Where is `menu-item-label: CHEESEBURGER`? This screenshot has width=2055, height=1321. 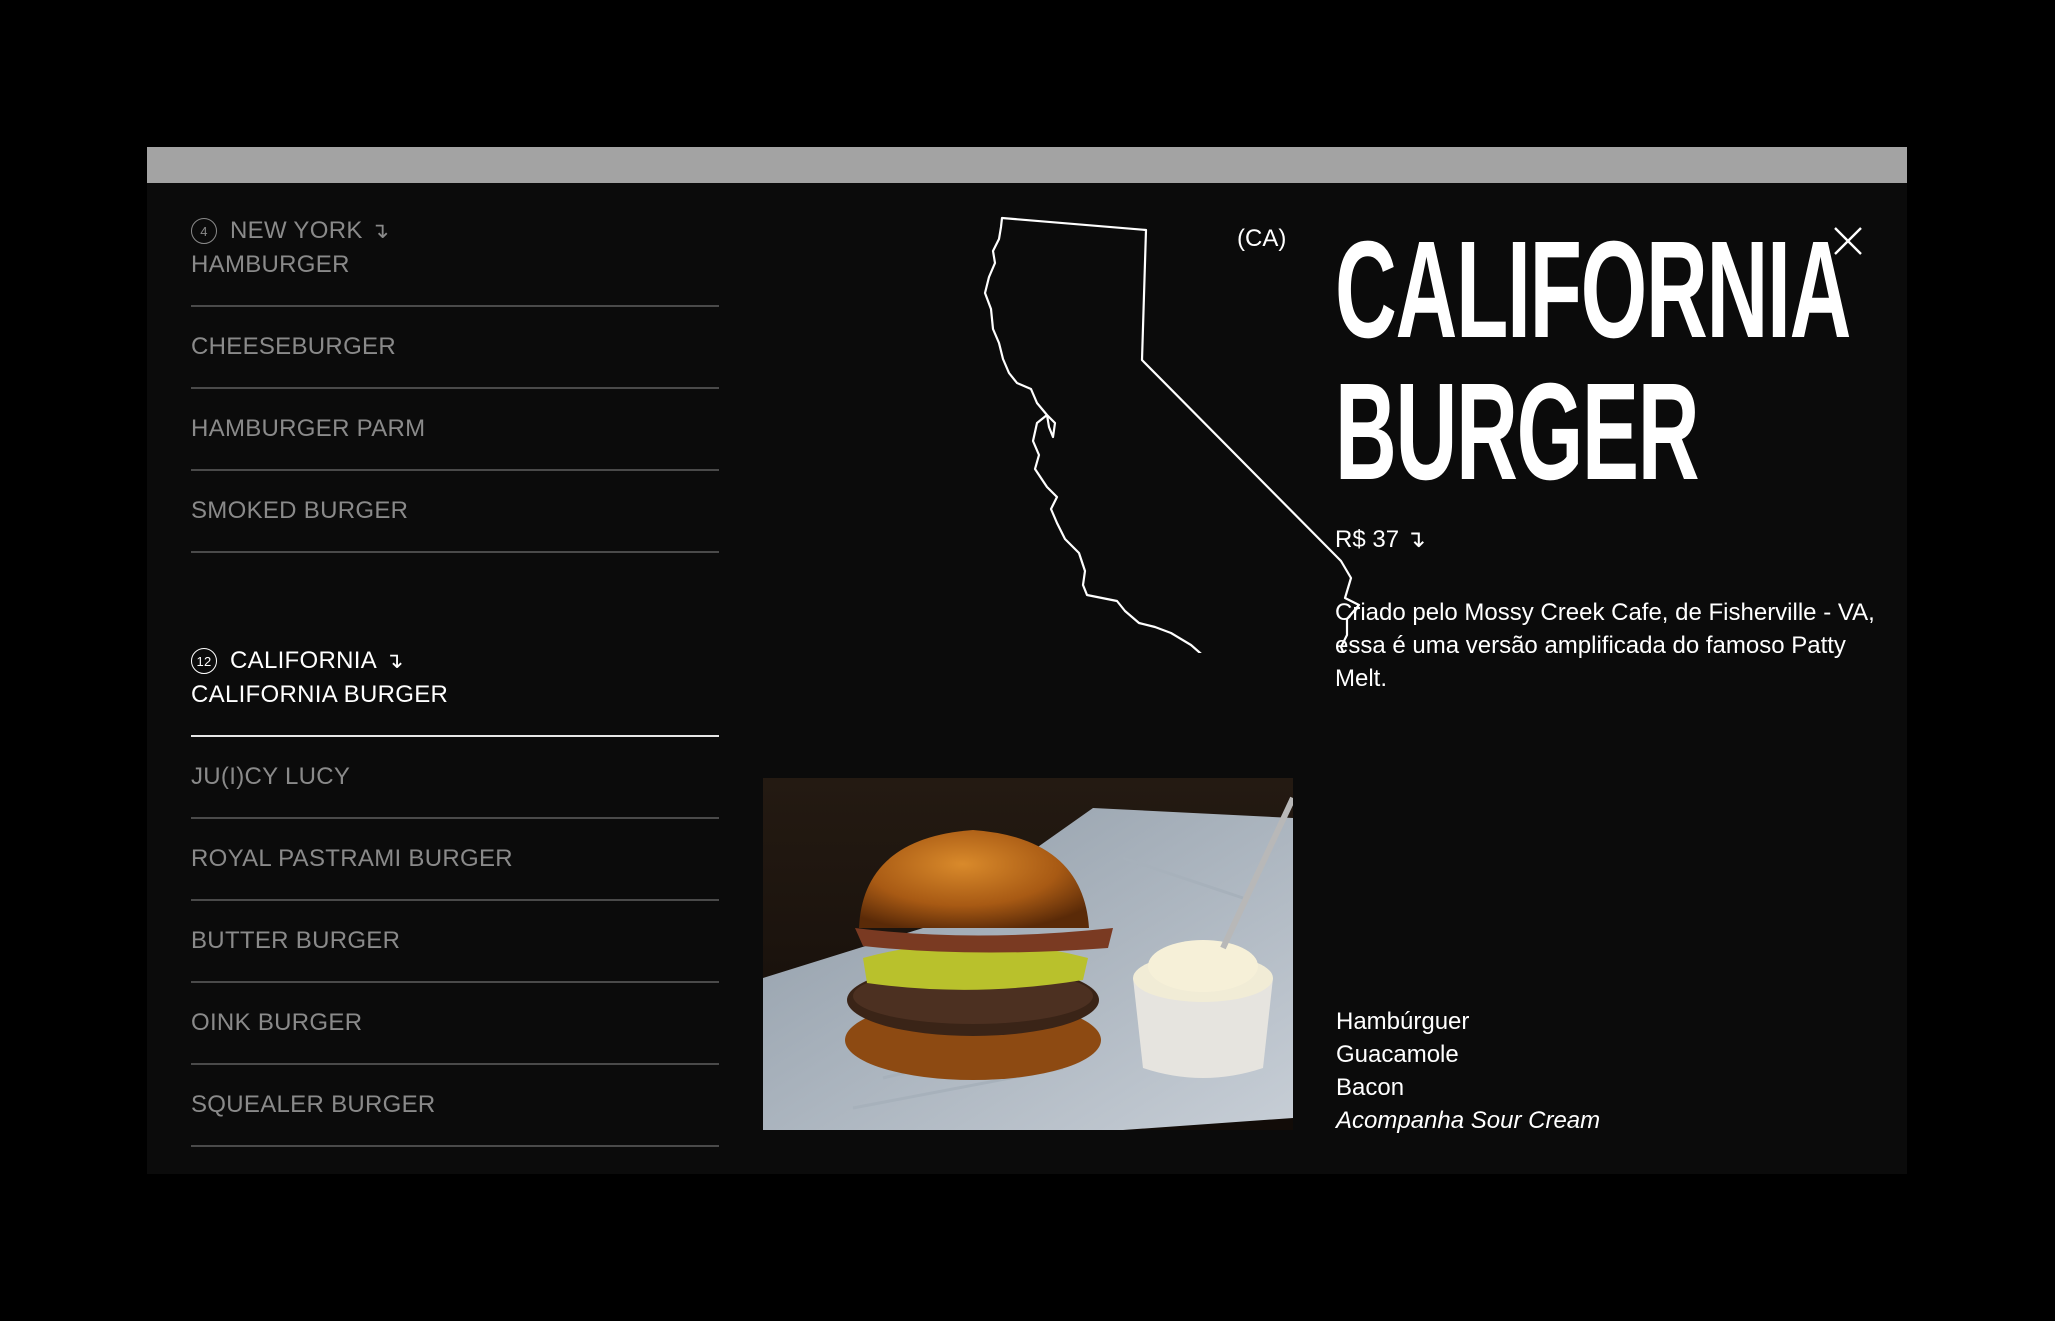
menu-item-label: CHEESEBURGER is located at coordinates (293, 346).